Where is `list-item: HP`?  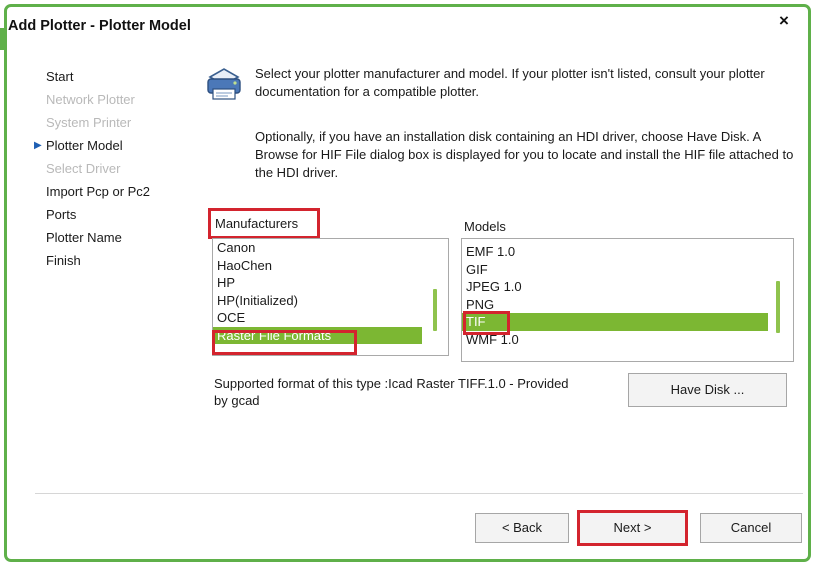
list-item: HP is located at coordinates (330, 283).